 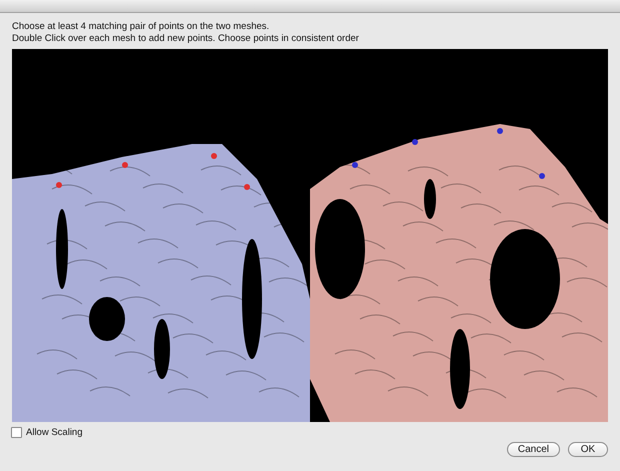 I want to click on instruction-text: Choose at least 4 matching pair of points on the two meshes., so click(x=141, y=27).